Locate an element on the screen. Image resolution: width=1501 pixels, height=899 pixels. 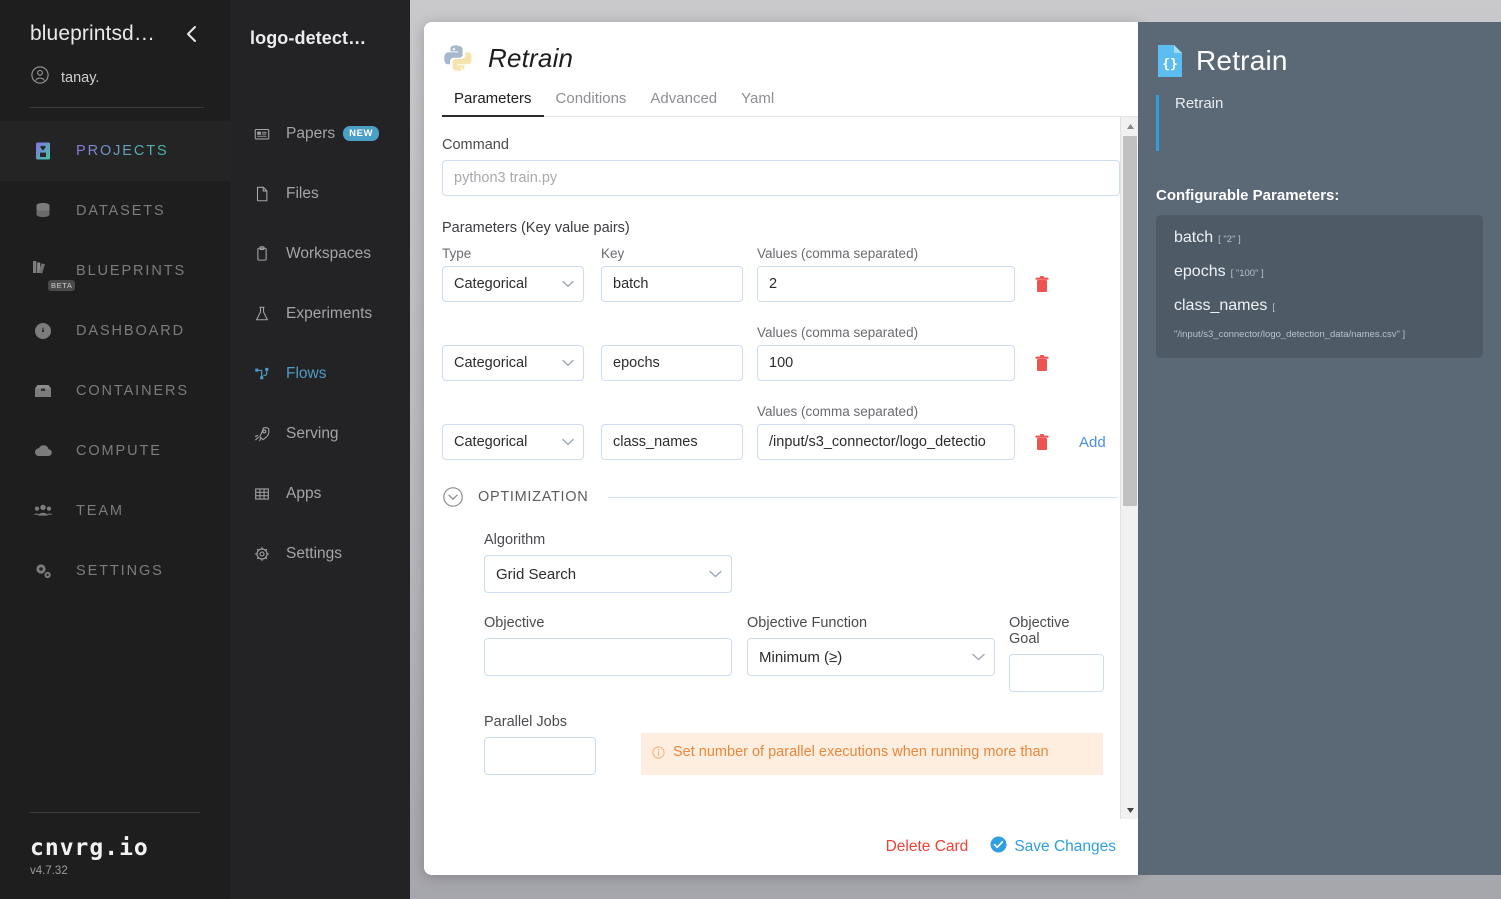
rocket-icon is located at coordinates (262, 434).